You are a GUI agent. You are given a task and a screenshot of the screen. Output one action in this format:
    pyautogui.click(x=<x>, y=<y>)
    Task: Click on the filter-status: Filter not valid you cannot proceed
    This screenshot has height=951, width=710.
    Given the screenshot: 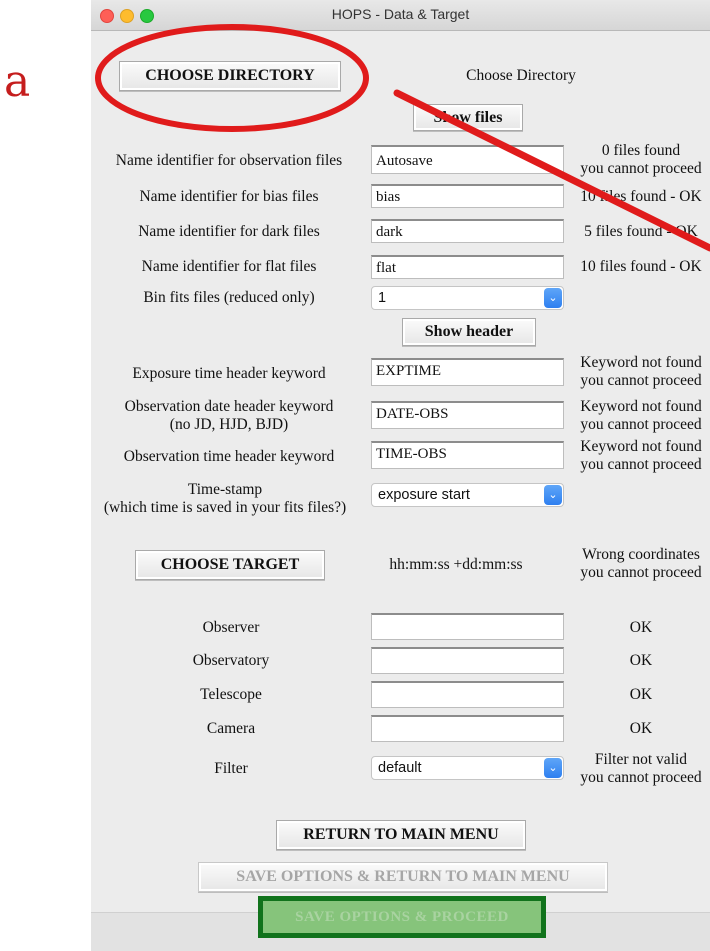 What is the action you would take?
    pyautogui.click(x=641, y=768)
    